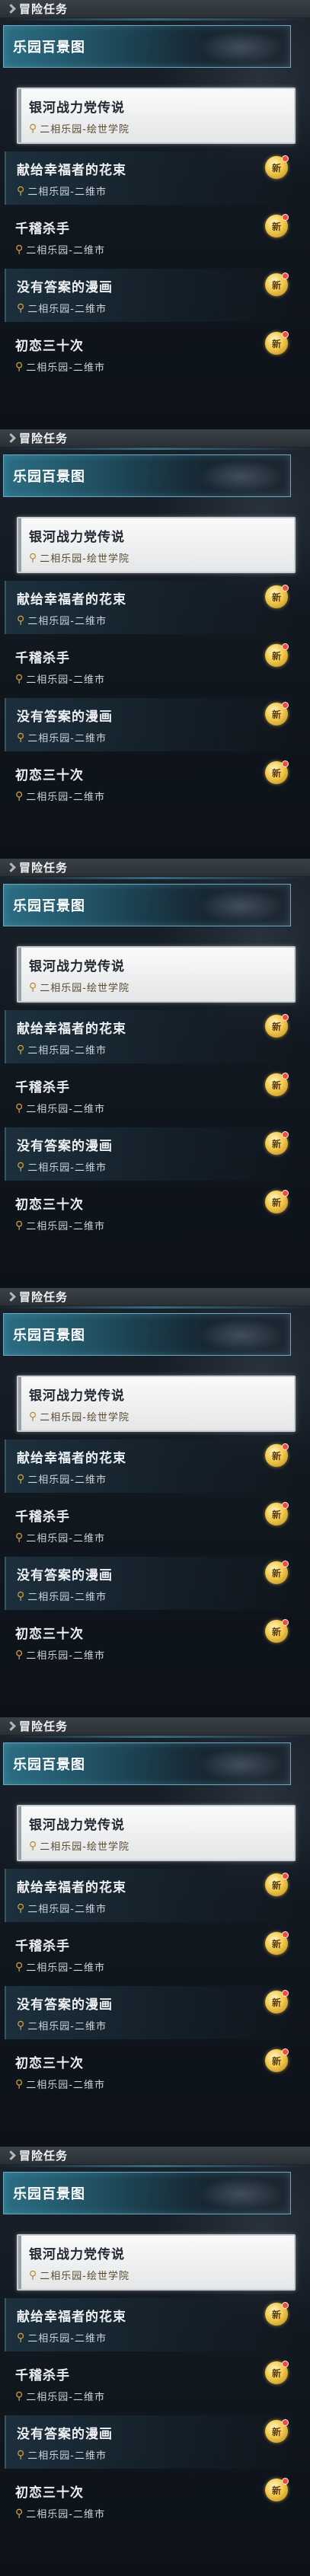  Describe the element at coordinates (65, 287) in the screenshot. I see `quest-title: 没有答案的漫画` at that location.